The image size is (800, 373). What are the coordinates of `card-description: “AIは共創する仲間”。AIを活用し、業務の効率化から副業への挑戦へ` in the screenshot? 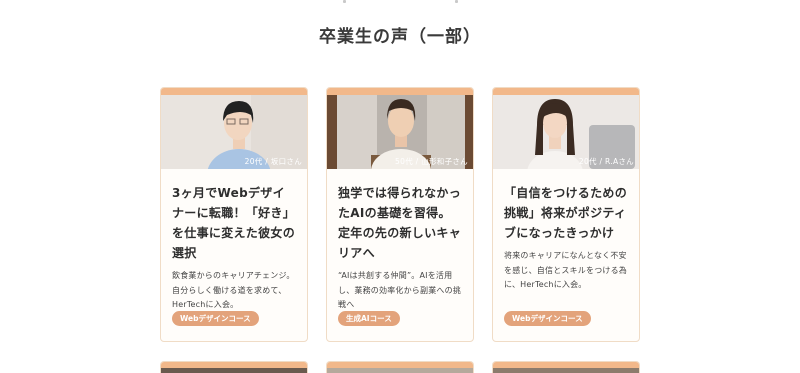 It's located at (399, 290).